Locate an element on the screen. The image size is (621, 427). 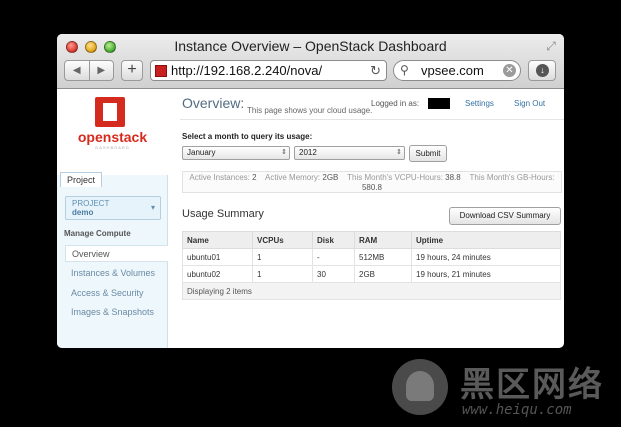
submit-button: Submit is located at coordinates (428, 153).